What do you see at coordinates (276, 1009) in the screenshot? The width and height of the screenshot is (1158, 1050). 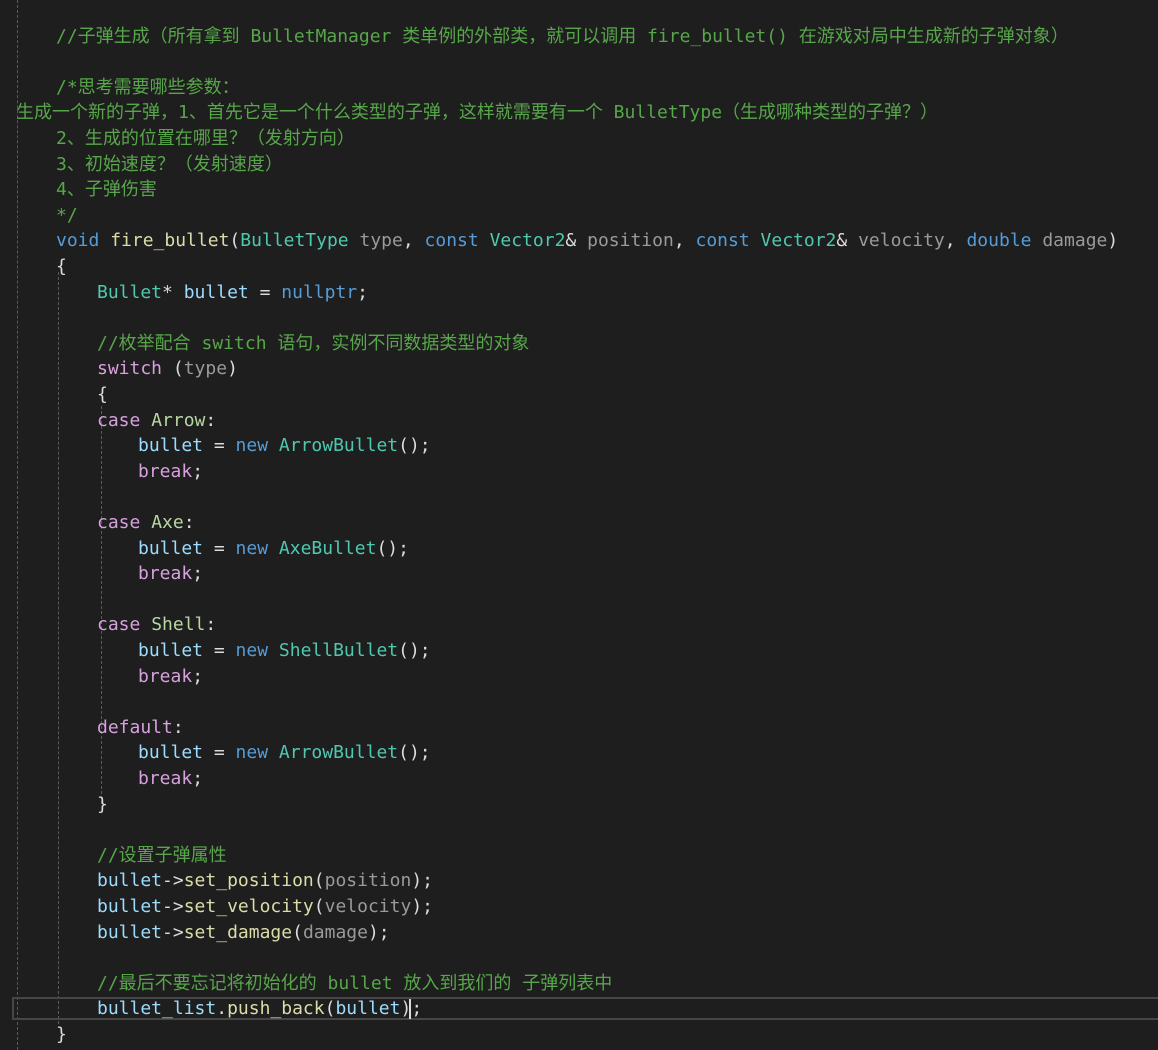 I see `code-token: push_back` at bounding box center [276, 1009].